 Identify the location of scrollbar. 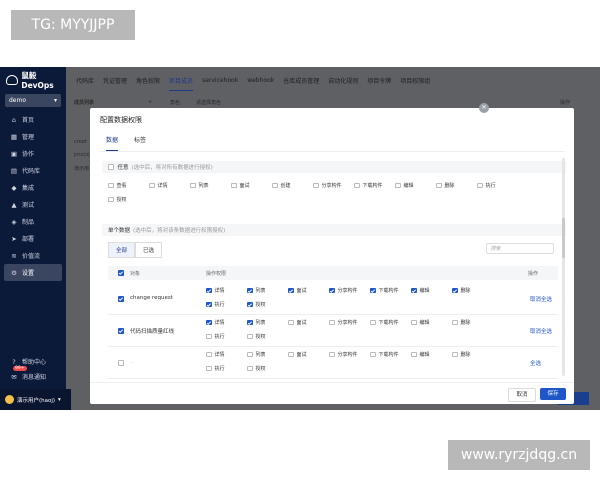
(563, 267).